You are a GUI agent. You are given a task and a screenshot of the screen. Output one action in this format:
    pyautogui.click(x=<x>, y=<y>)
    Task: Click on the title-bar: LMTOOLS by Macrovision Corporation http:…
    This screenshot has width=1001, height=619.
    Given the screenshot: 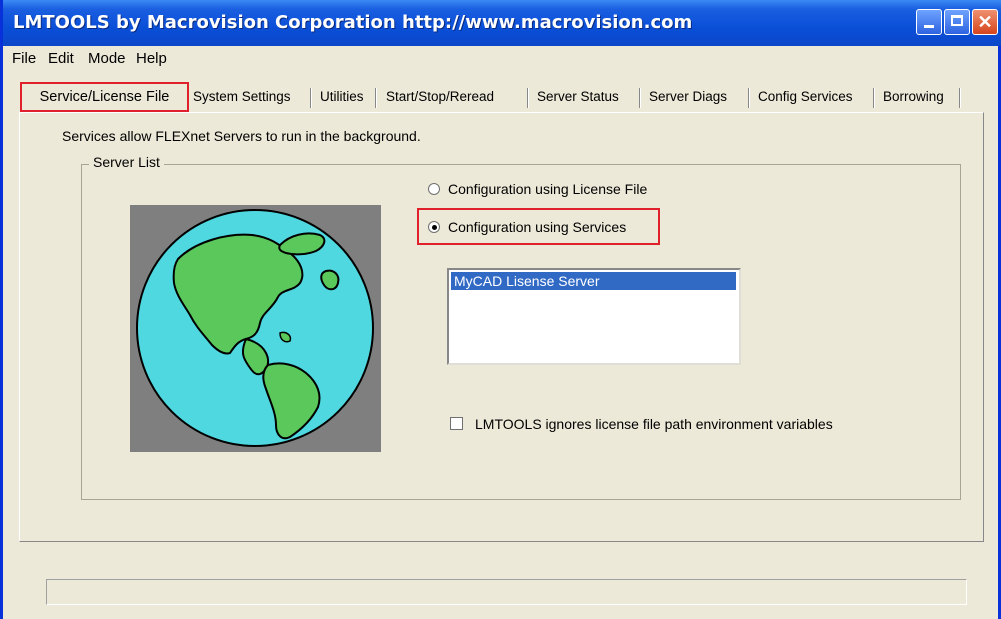 What is the action you would take?
    pyautogui.click(x=502, y=23)
    